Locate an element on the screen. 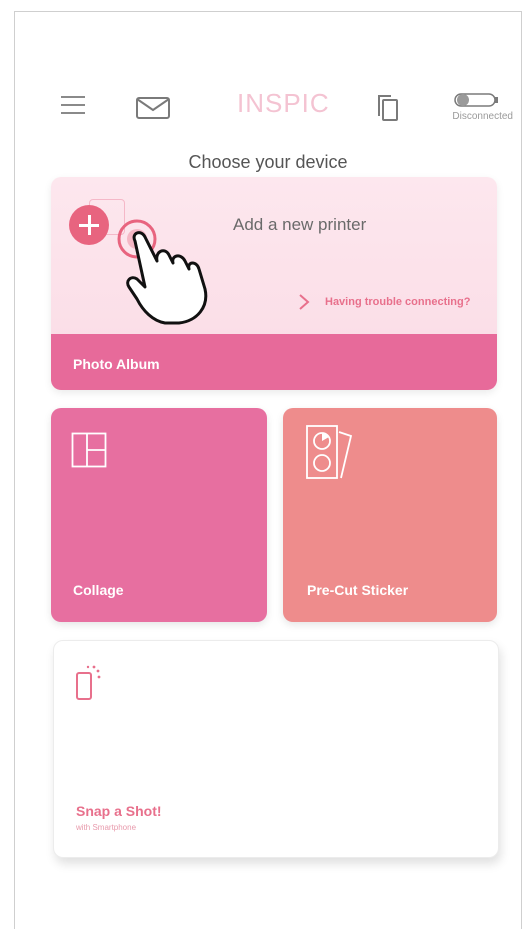 Image resolution: width=528 pixels, height=931 pixels. hamburger-menu-icon is located at coordinates (73, 105).